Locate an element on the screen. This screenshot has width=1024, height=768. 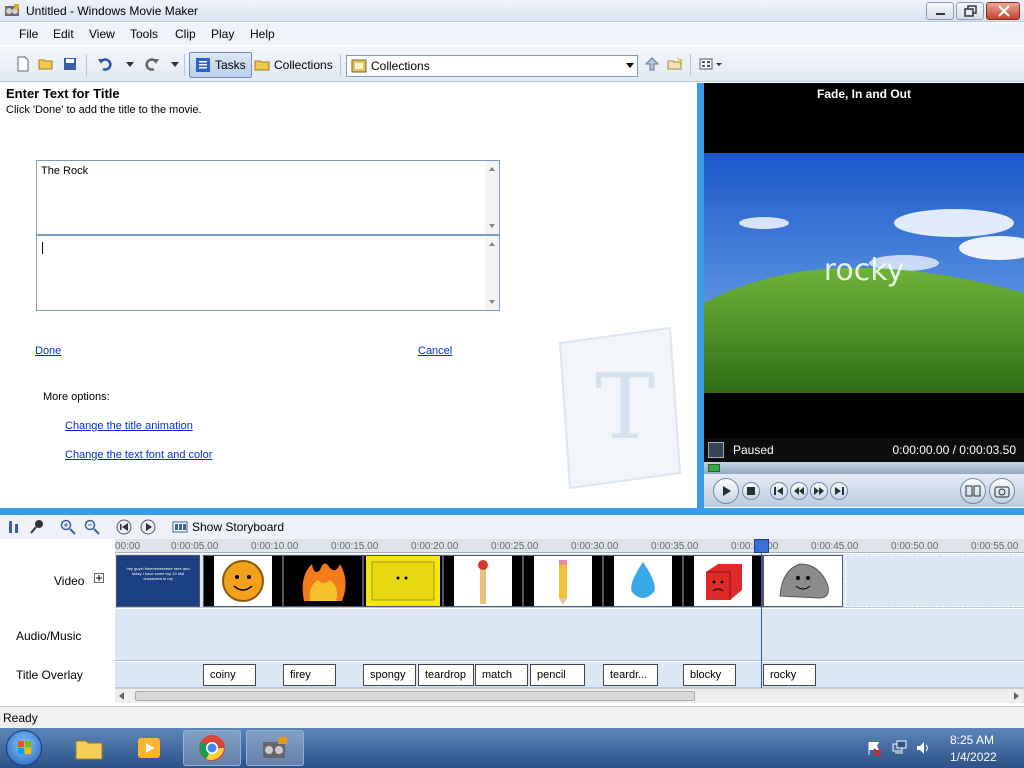
redo-dropdown-icon is located at coordinates (175, 64).